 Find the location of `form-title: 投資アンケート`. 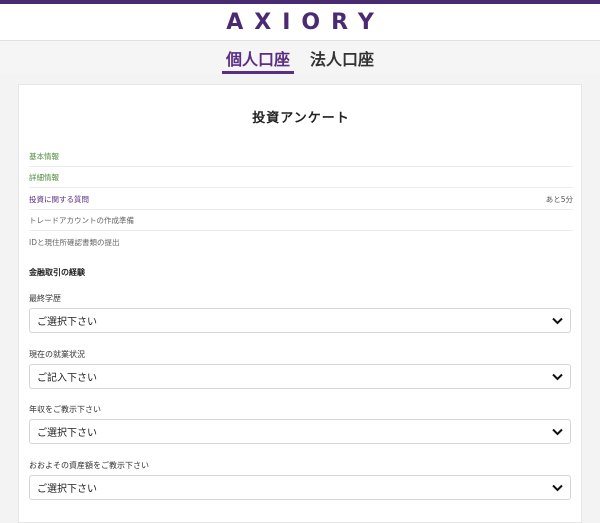

form-title: 投資アンケート is located at coordinates (301, 118).